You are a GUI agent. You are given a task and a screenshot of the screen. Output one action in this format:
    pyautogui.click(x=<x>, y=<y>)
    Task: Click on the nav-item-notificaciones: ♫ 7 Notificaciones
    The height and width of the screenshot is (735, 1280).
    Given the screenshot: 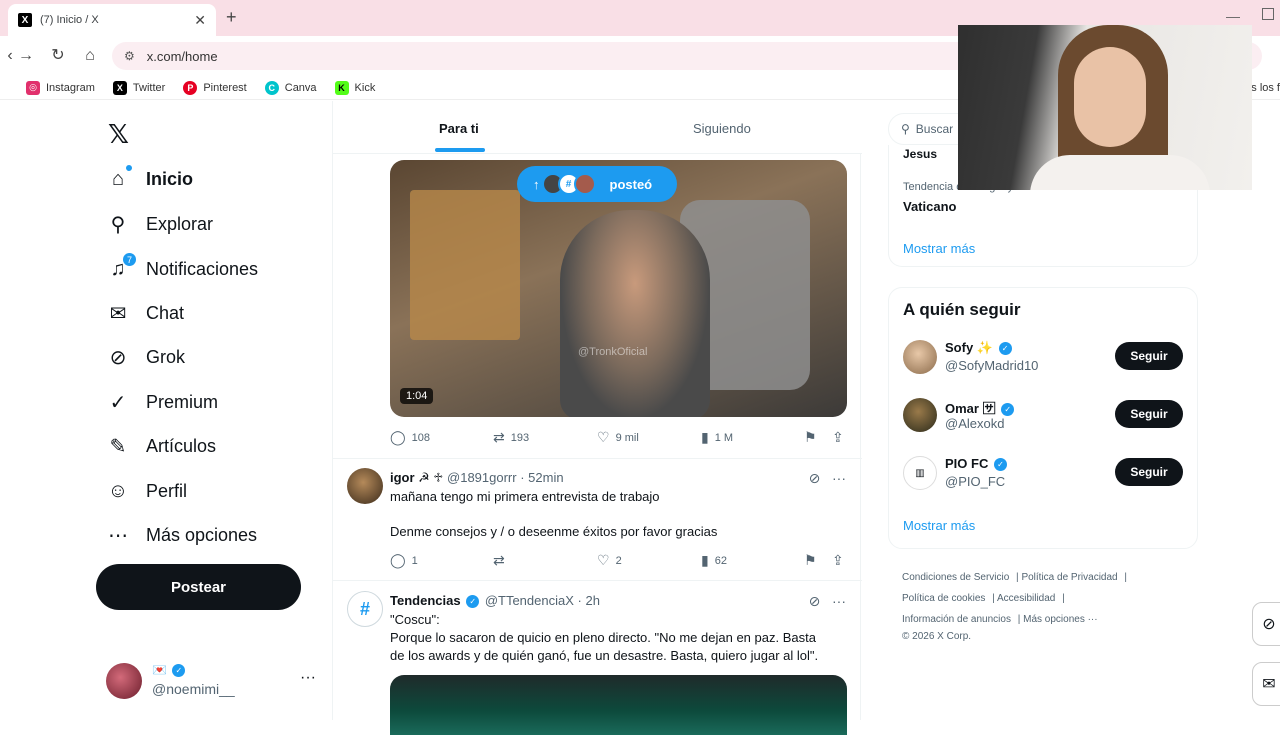 What is the action you would take?
    pyautogui.click(x=182, y=269)
    